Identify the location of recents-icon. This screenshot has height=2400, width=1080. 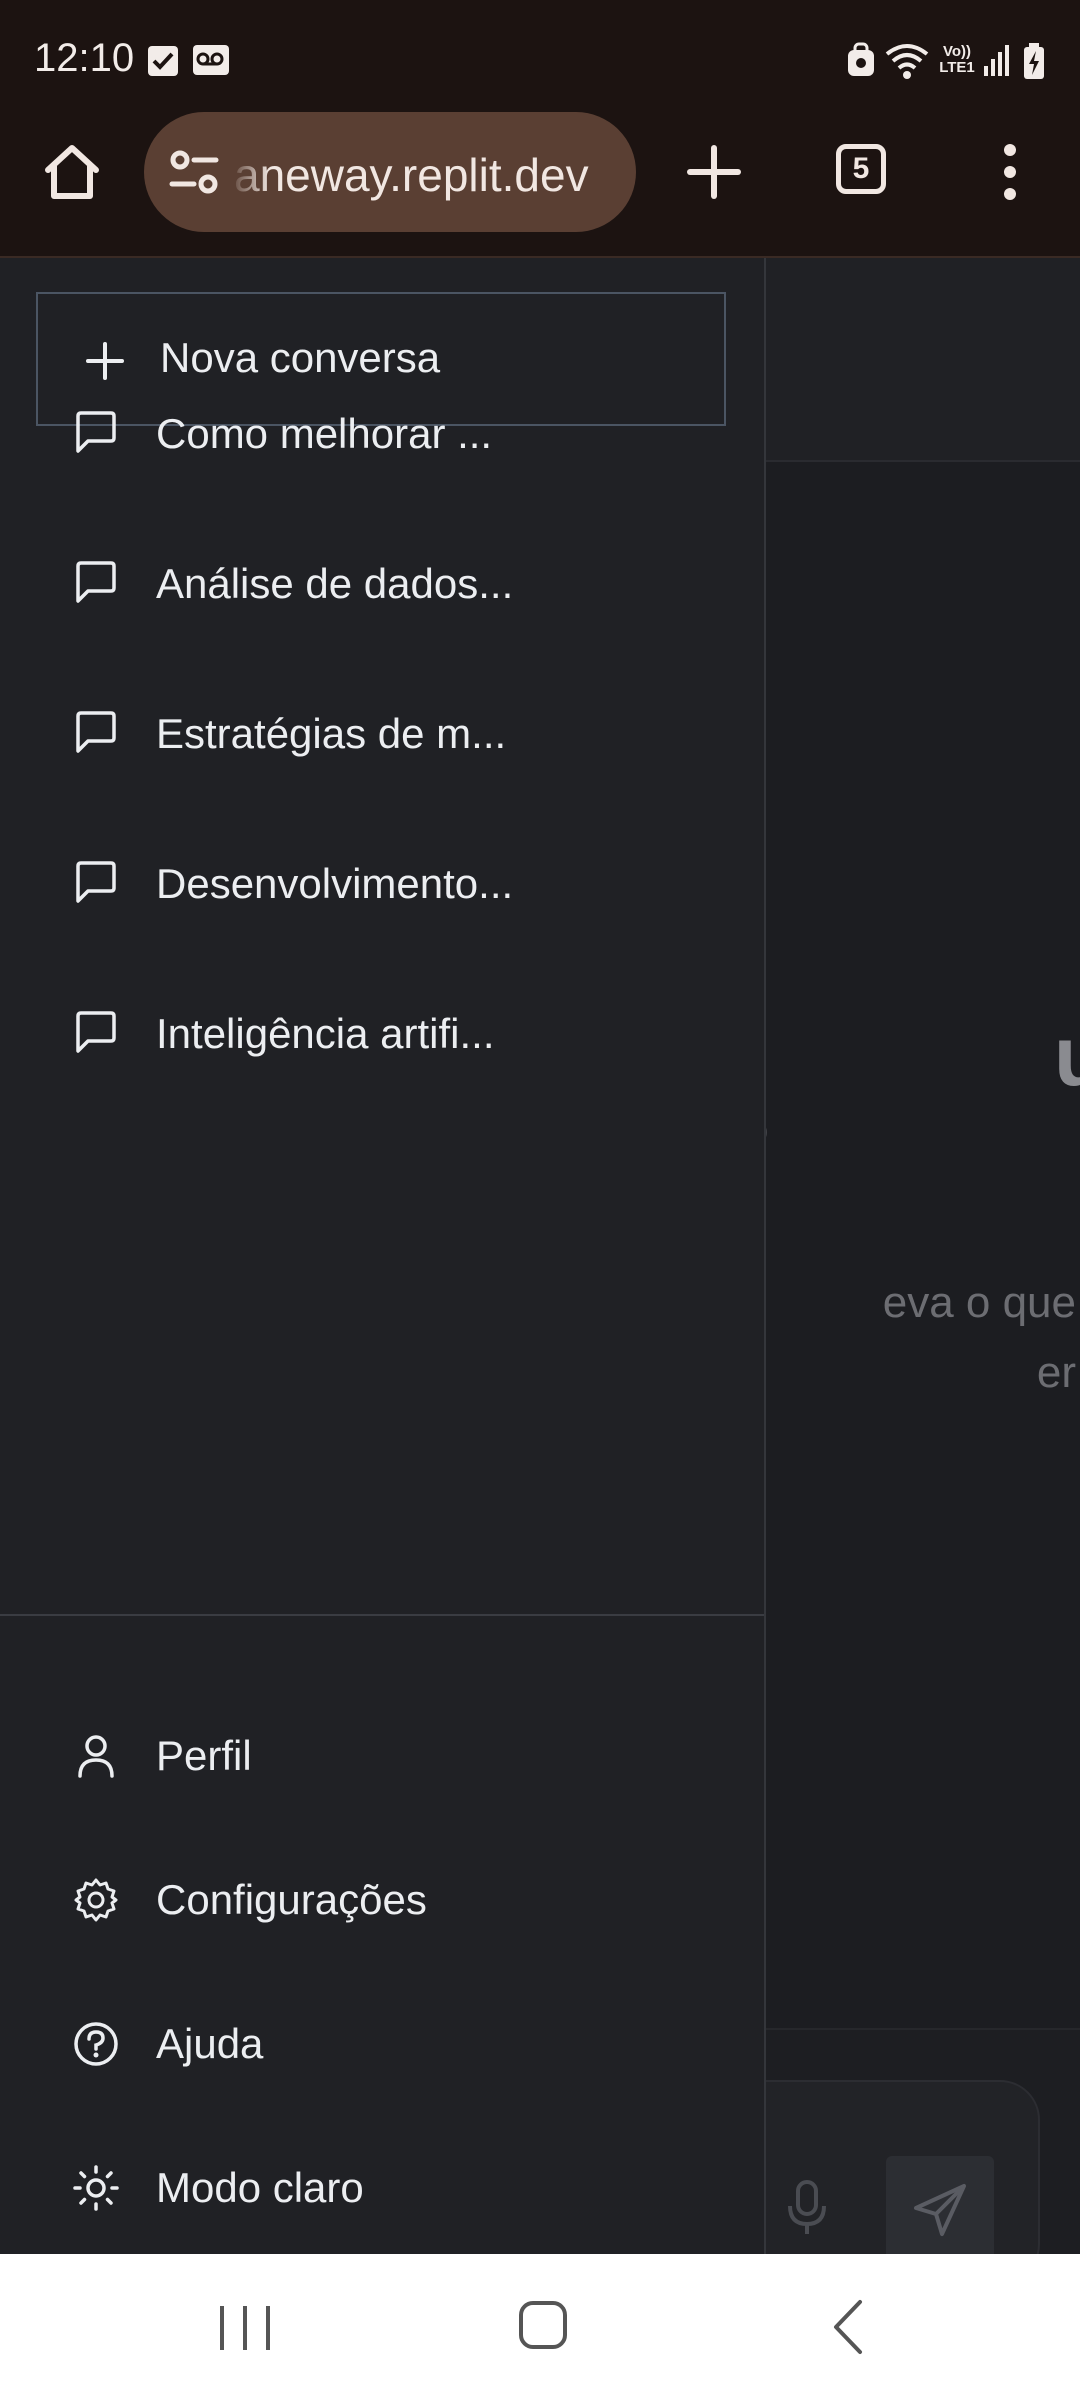
(245, 2328).